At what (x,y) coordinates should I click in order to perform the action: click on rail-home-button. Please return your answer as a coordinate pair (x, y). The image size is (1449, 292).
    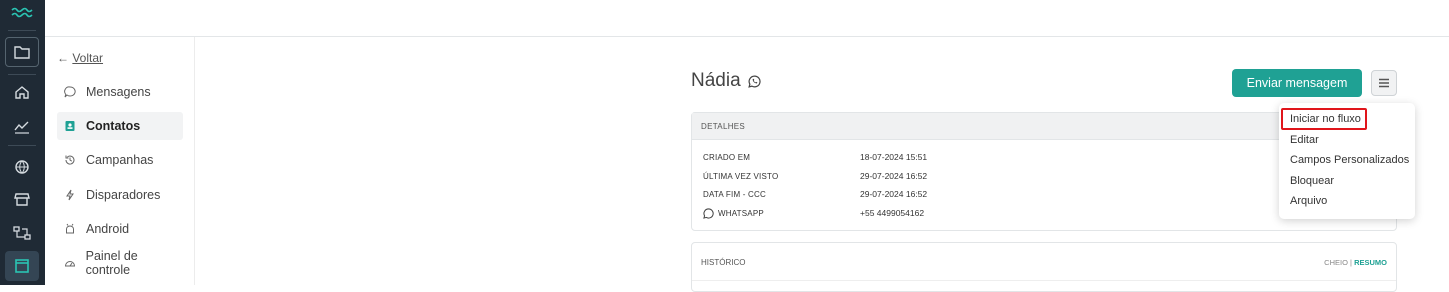
    Looking at the image, I should click on (22, 92).